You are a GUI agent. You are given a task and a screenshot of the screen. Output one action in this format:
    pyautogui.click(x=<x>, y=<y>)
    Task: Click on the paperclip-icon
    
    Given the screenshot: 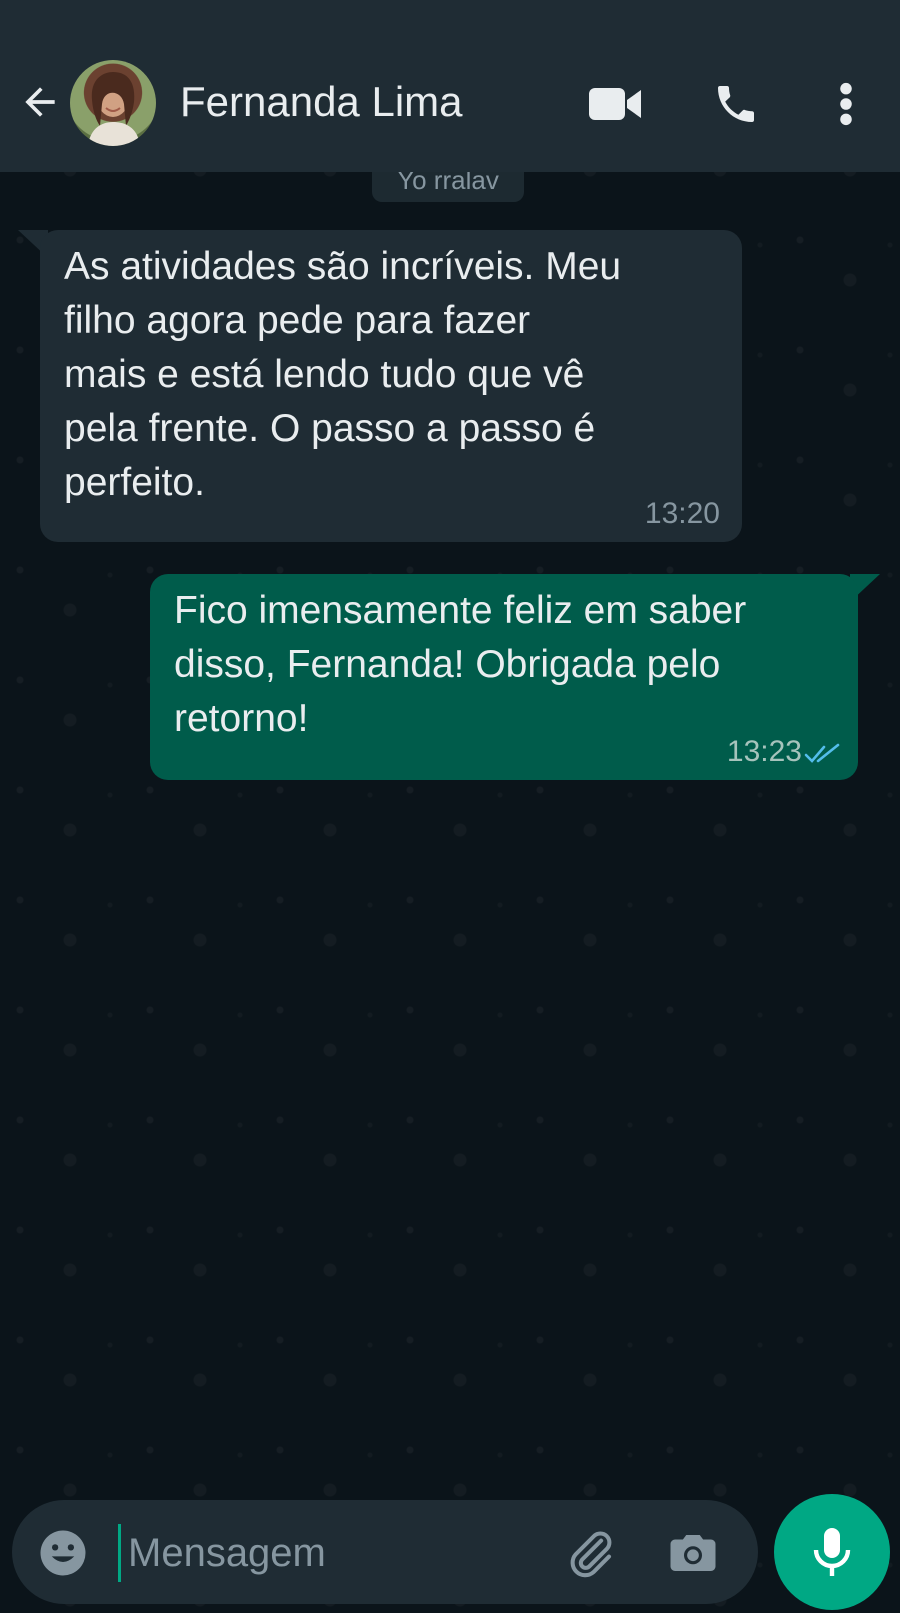 What is the action you would take?
    pyautogui.click(x=591, y=1553)
    